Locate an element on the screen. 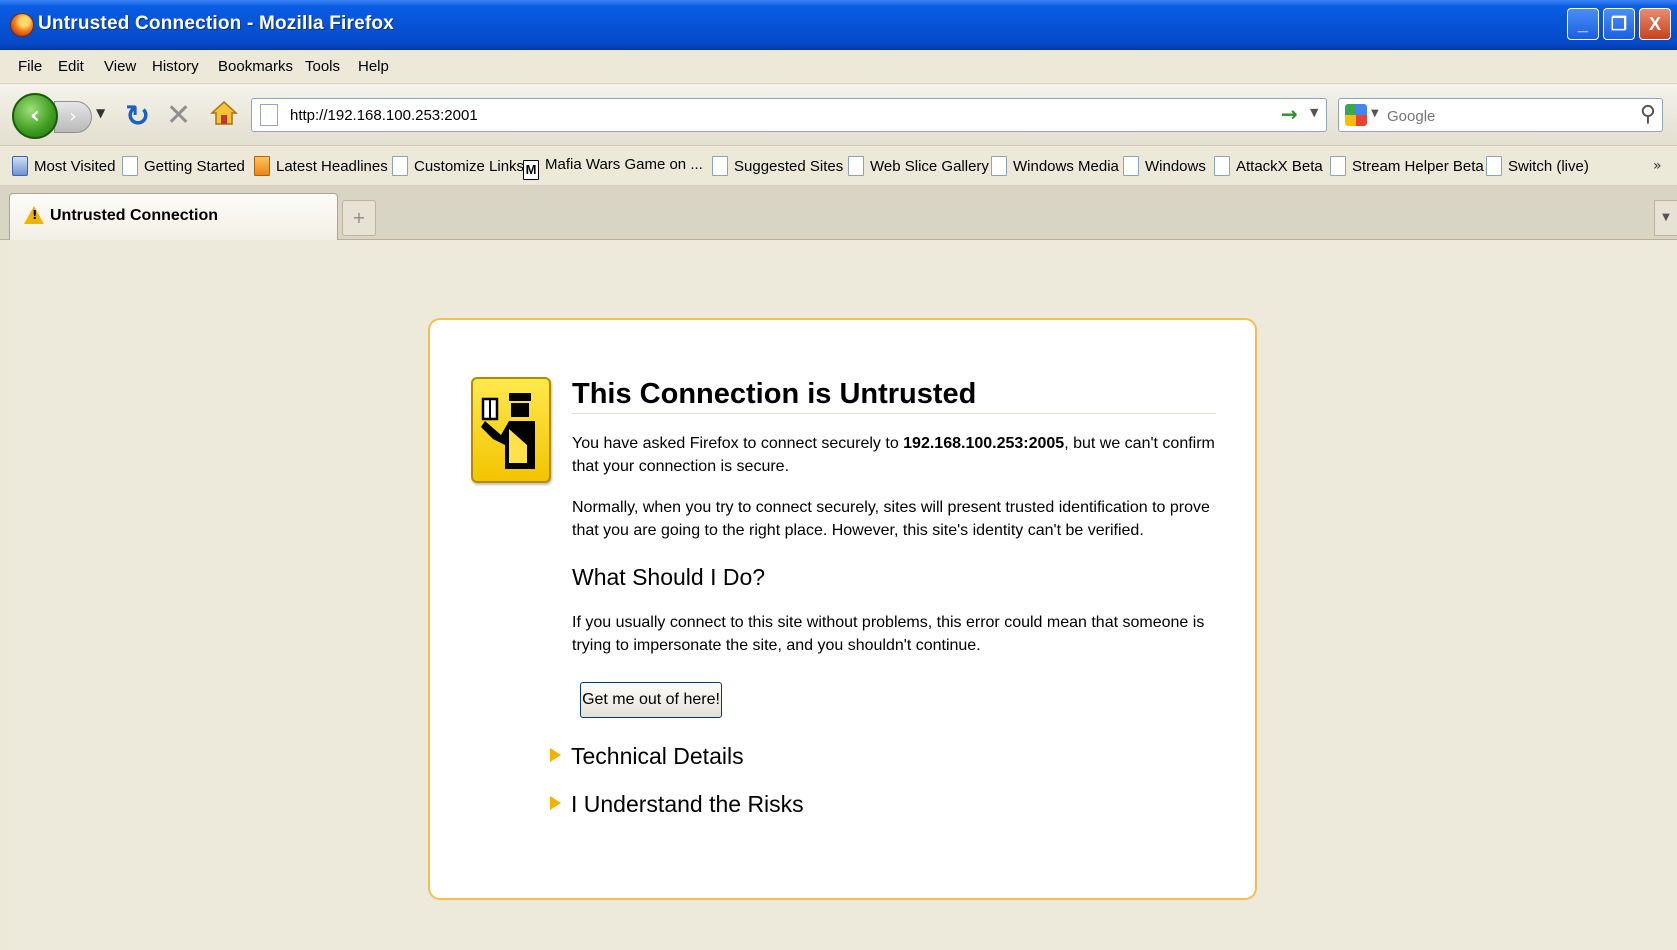 Image resolution: width=1677 pixels, height=950 pixels. bookmark-suggested-sites: Suggested Sites is located at coordinates (777, 166).